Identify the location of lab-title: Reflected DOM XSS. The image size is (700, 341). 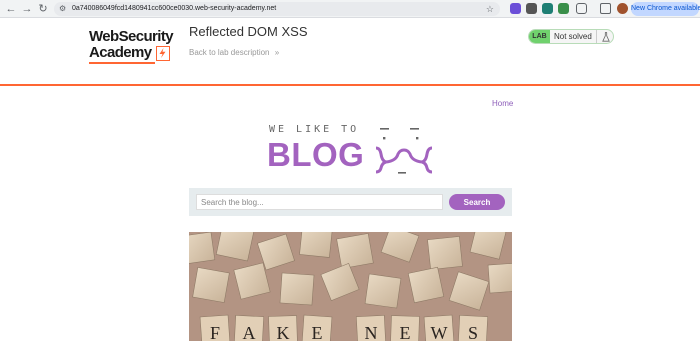
(248, 31).